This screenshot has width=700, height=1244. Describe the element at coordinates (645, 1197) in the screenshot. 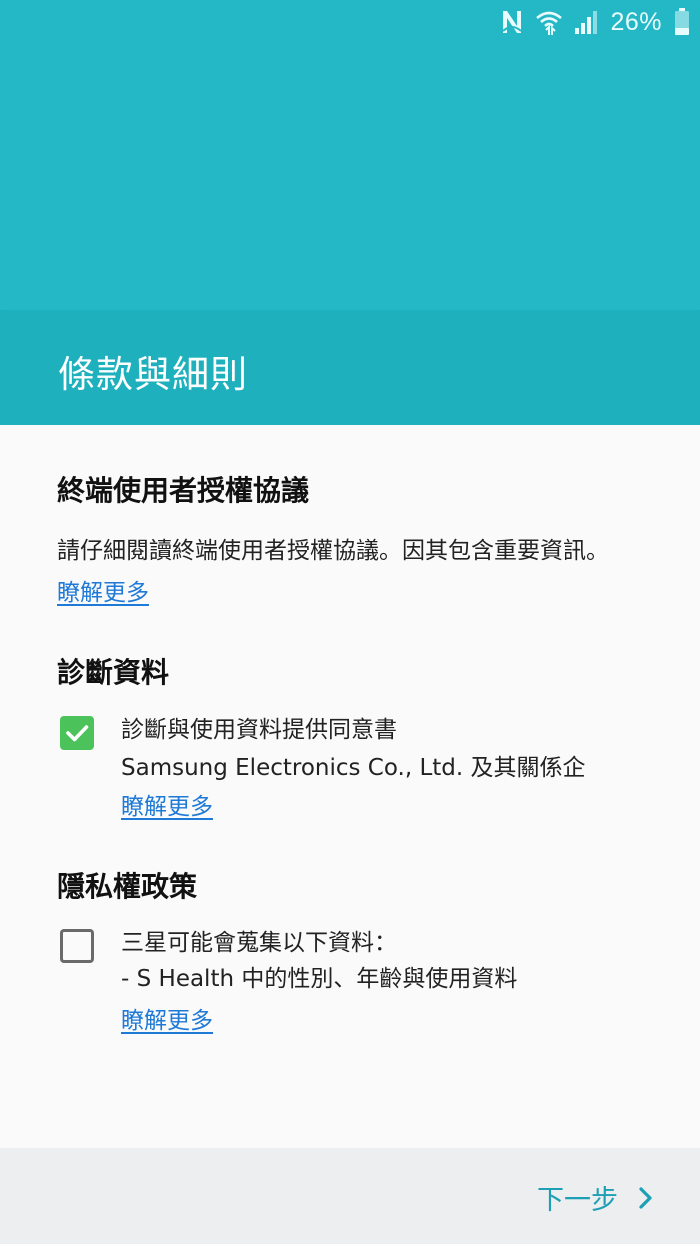

I see `chevron-right-icon` at that location.